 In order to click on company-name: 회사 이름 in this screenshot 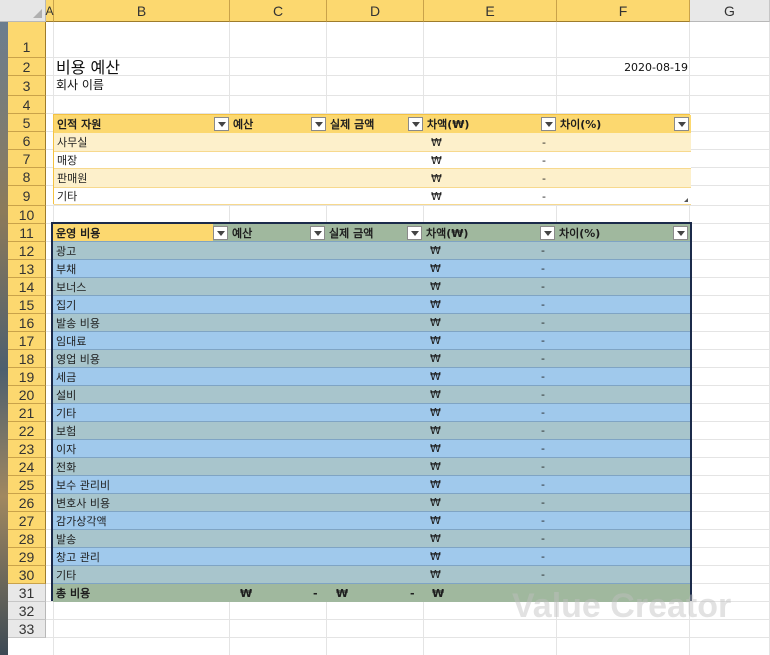, I will do `click(80, 84)`.